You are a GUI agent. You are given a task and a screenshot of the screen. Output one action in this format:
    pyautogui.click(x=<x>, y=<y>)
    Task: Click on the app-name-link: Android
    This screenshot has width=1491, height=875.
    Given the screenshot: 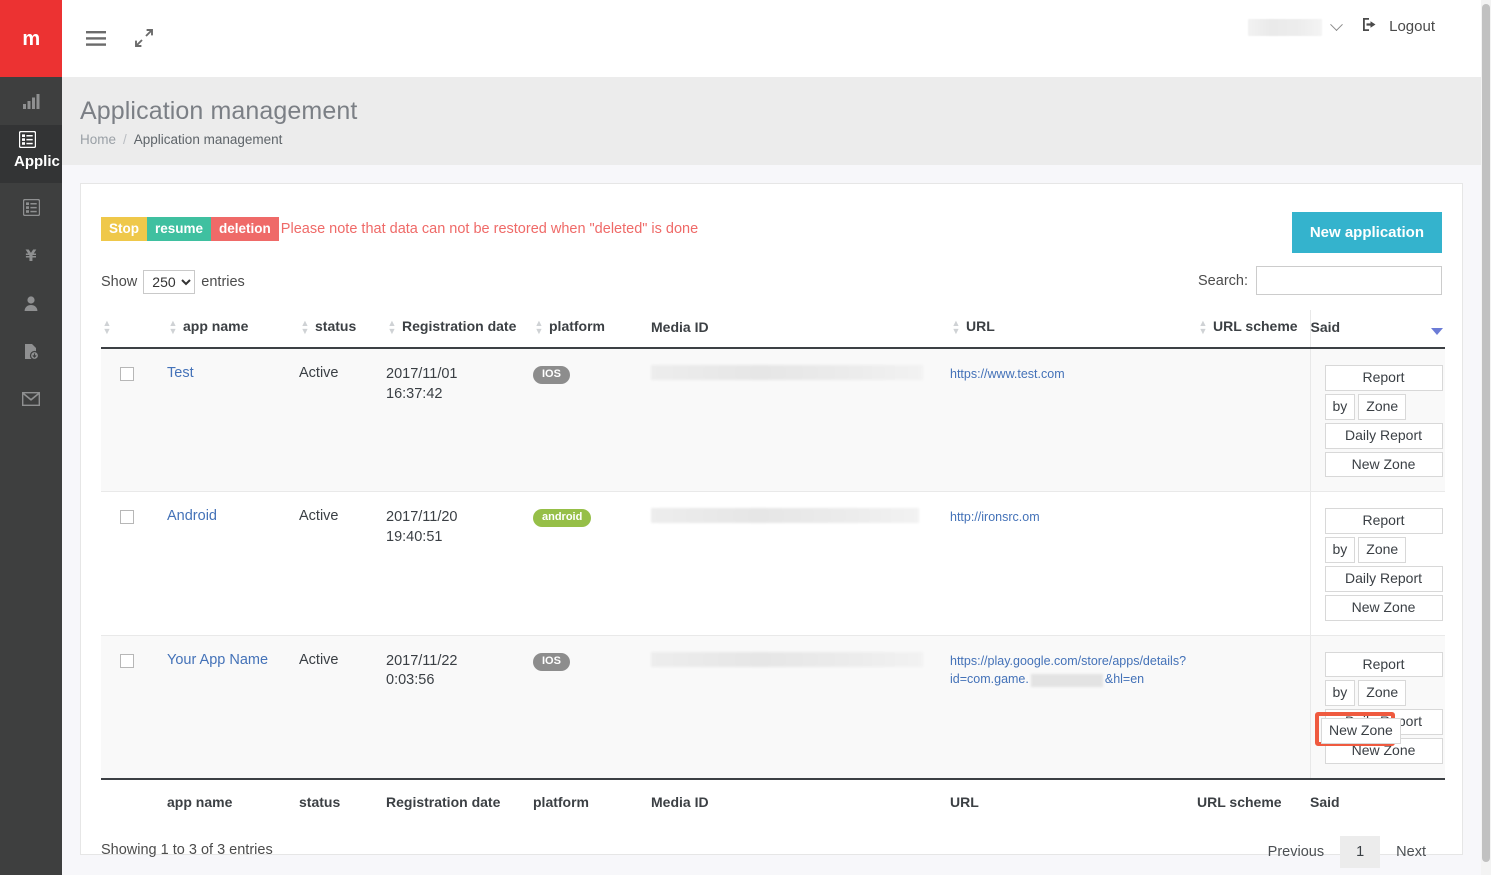 What is the action you would take?
    pyautogui.click(x=192, y=516)
    